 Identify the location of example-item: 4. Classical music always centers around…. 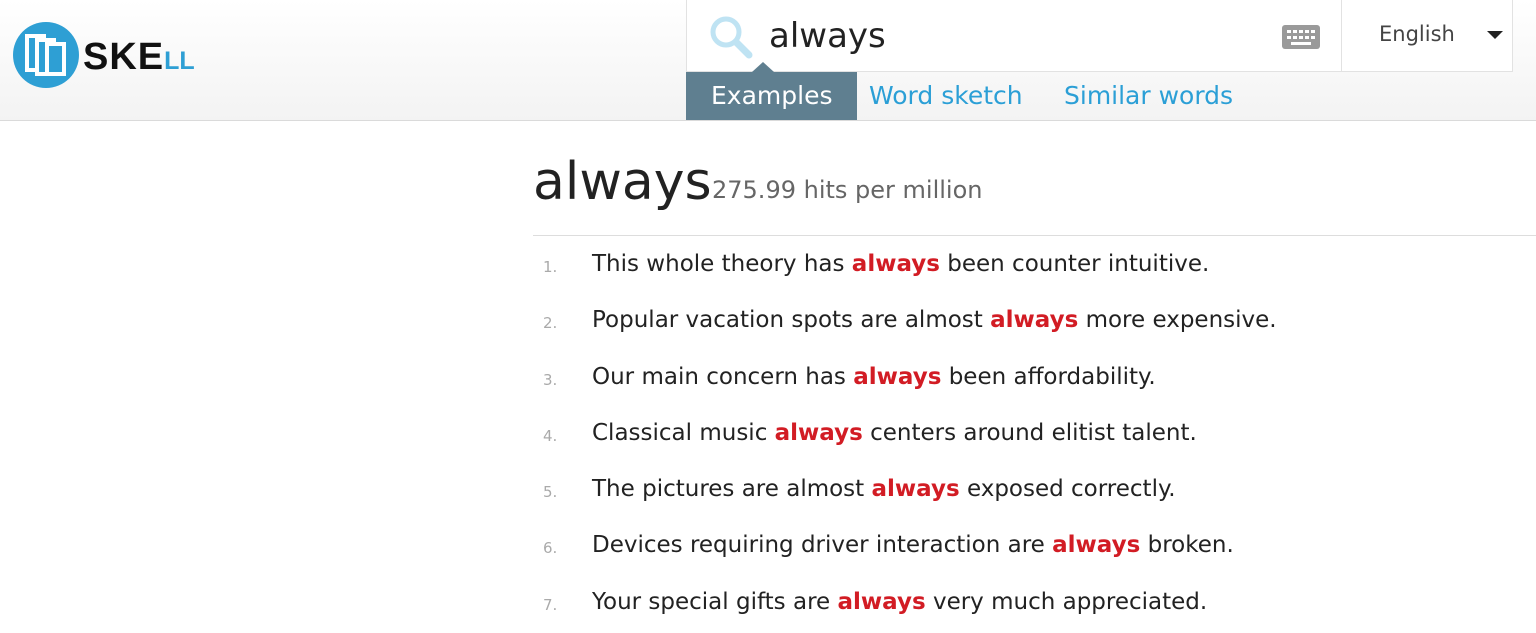
(1034, 435).